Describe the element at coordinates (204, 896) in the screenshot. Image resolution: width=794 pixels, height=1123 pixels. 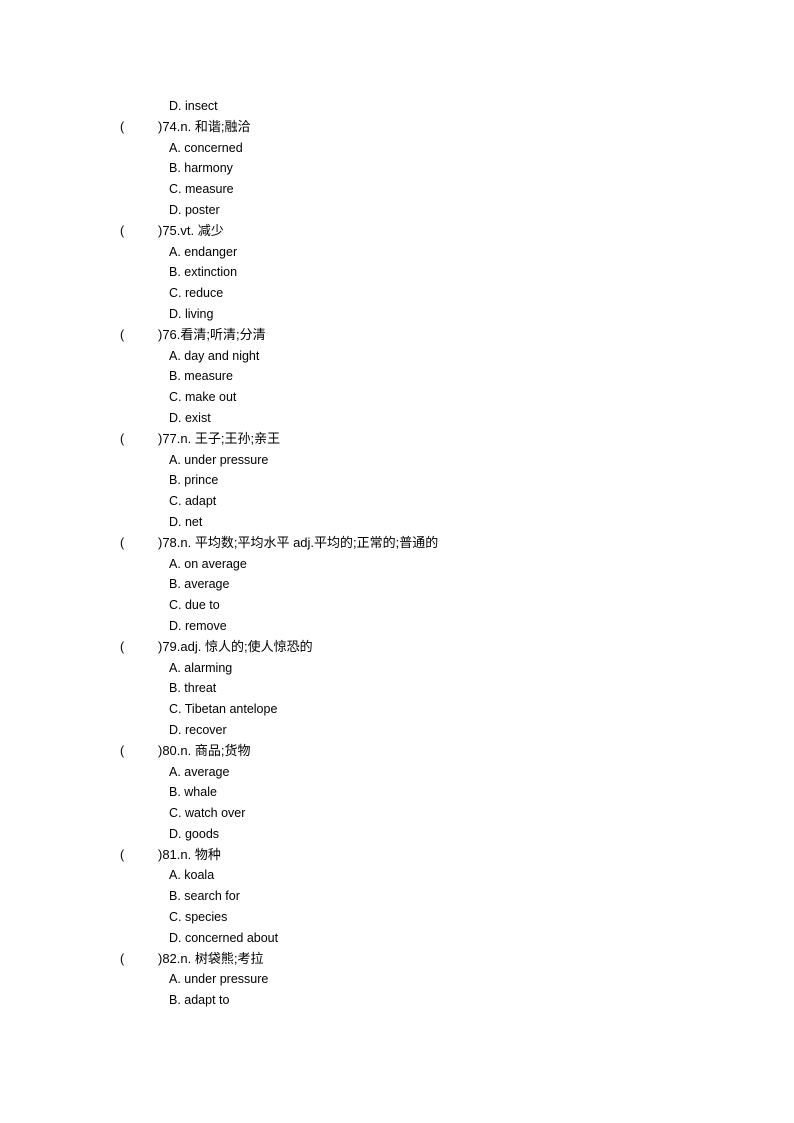
I see `option: B. search for` at that location.